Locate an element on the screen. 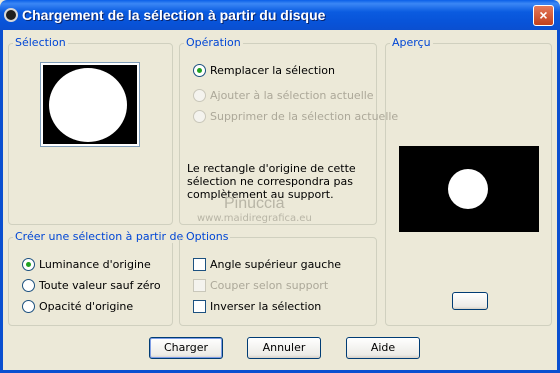 The height and width of the screenshot is (373, 560). radio-source-luminance: Luminance d'origine is located at coordinates (86, 264).